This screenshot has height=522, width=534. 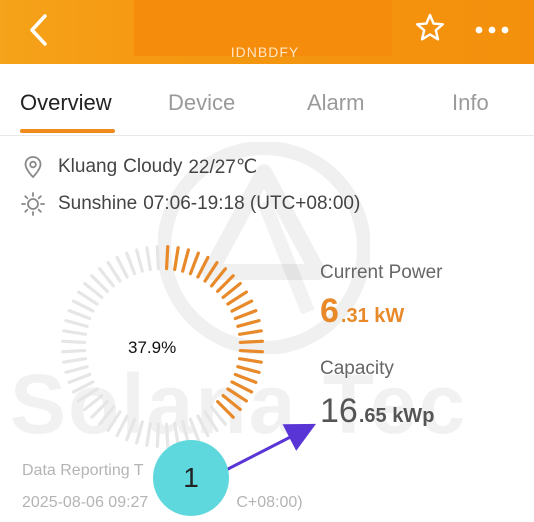 I want to click on page-title: IDNBDFY, so click(x=265, y=52).